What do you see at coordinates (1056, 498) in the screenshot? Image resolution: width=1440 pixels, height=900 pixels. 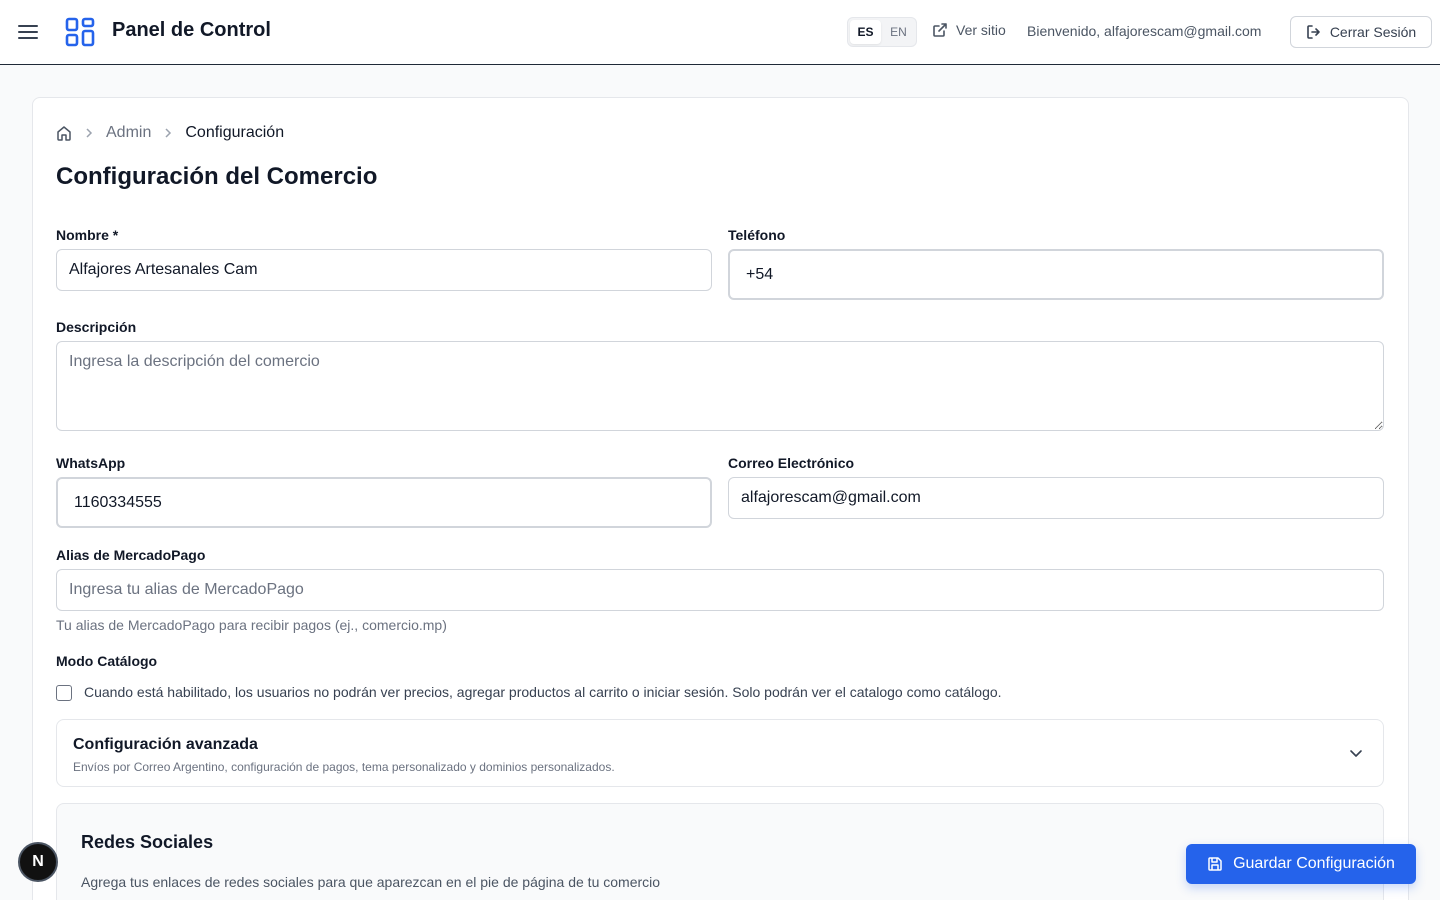 I see `email-input` at bounding box center [1056, 498].